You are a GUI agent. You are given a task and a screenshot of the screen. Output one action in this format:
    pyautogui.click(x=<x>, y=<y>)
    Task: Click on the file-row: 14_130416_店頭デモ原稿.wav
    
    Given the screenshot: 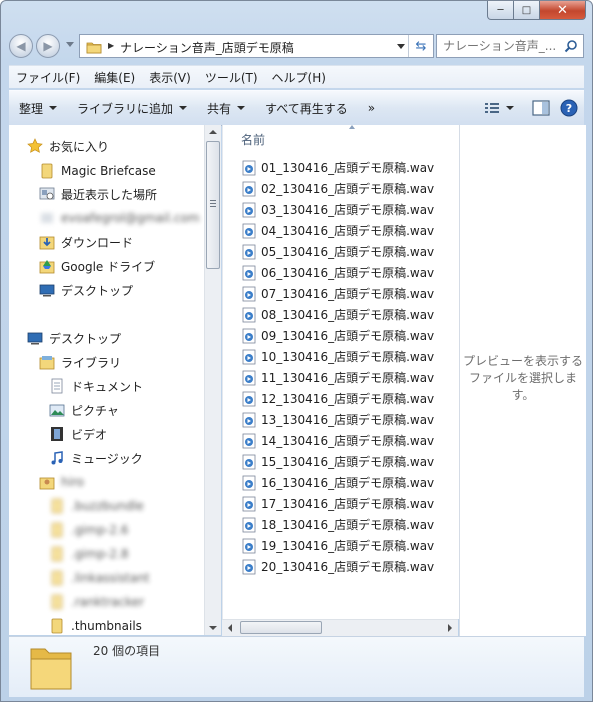 What is the action you would take?
    pyautogui.click(x=337, y=440)
    